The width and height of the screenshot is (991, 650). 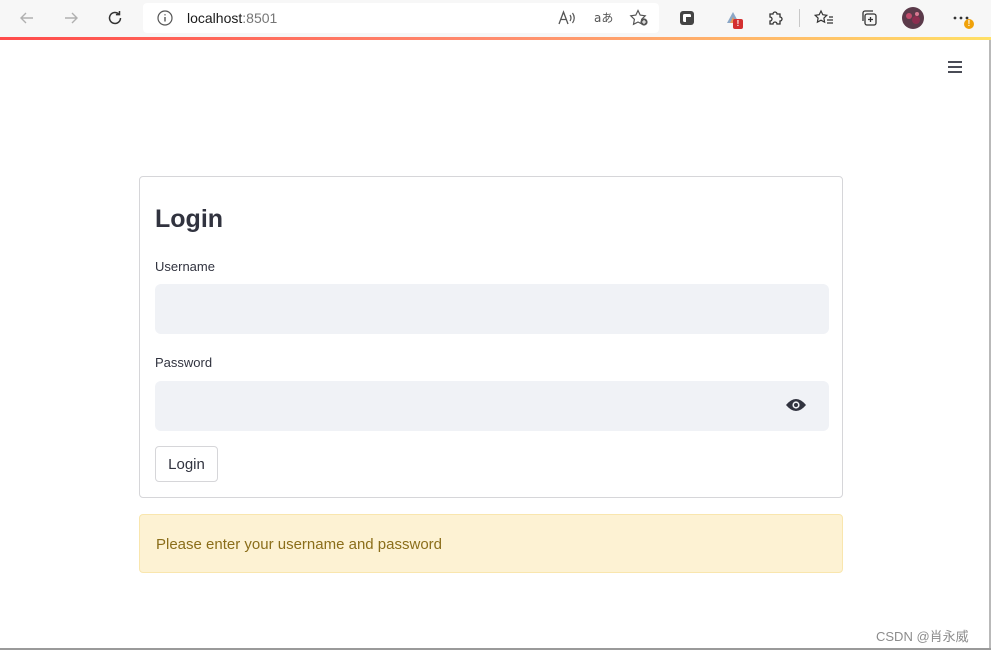 What do you see at coordinates (401, 18) in the screenshot?
I see `address-bar: localhost:8501 aあ` at bounding box center [401, 18].